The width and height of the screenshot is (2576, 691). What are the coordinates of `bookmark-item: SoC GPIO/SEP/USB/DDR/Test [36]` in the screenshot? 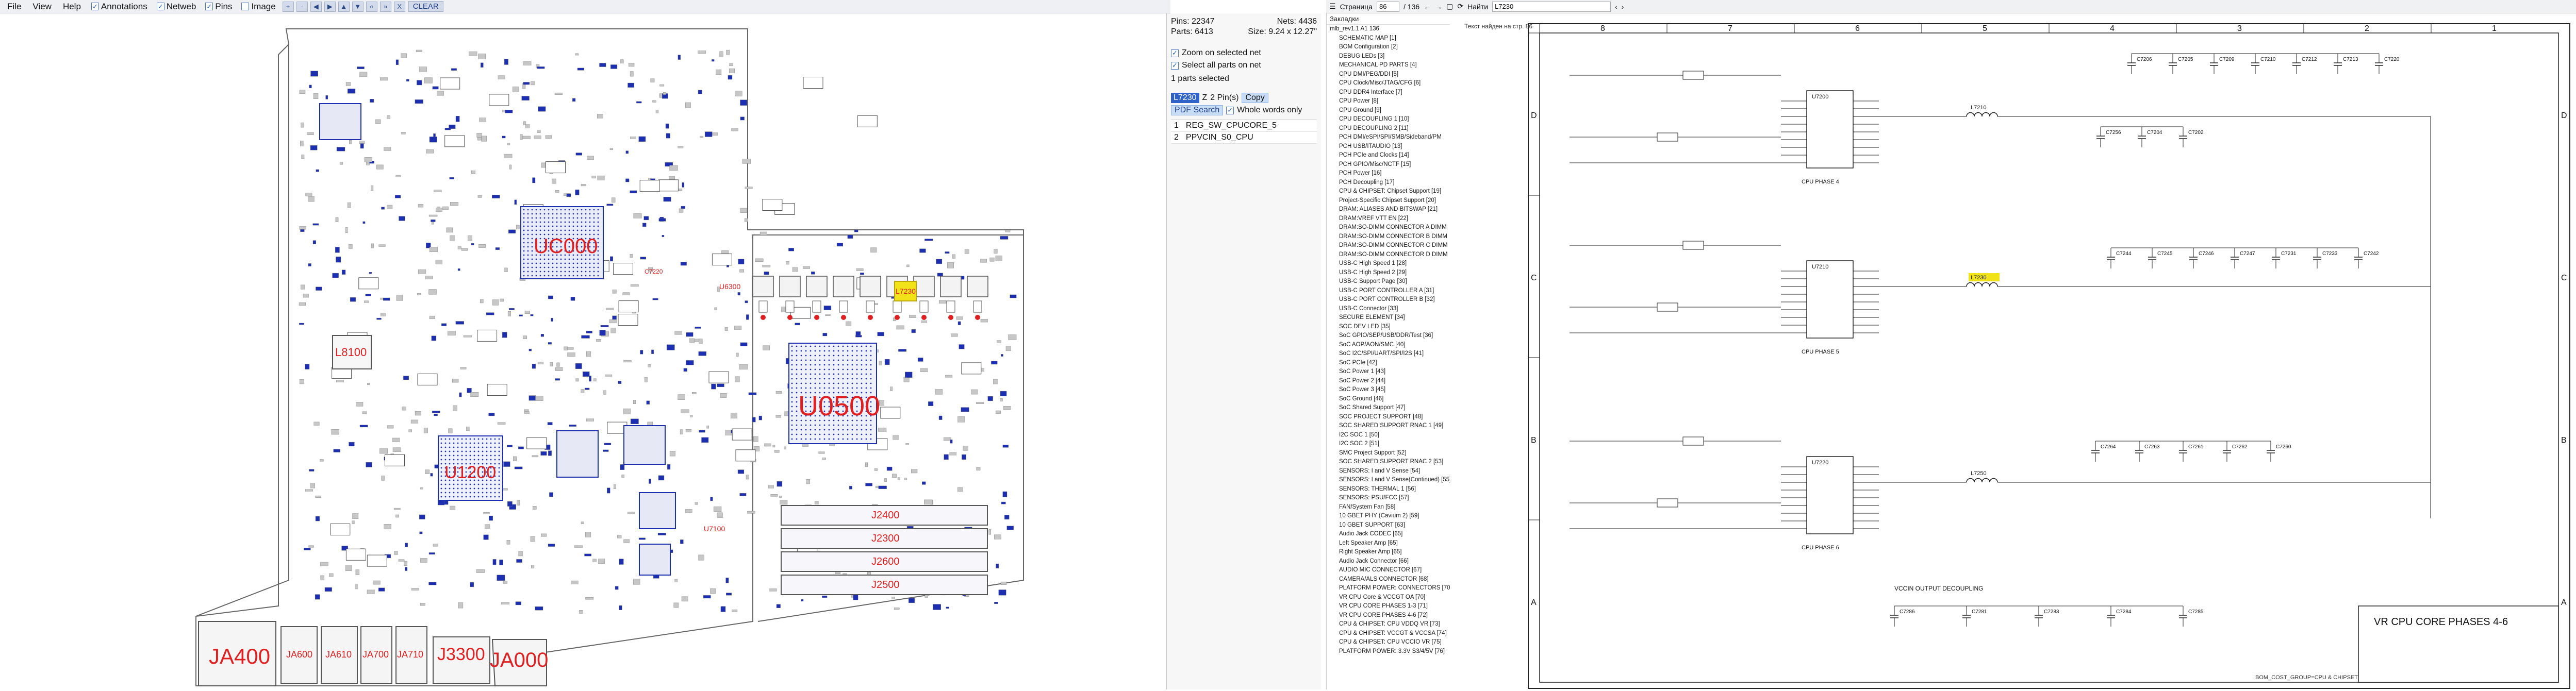 It's located at (1388, 336).